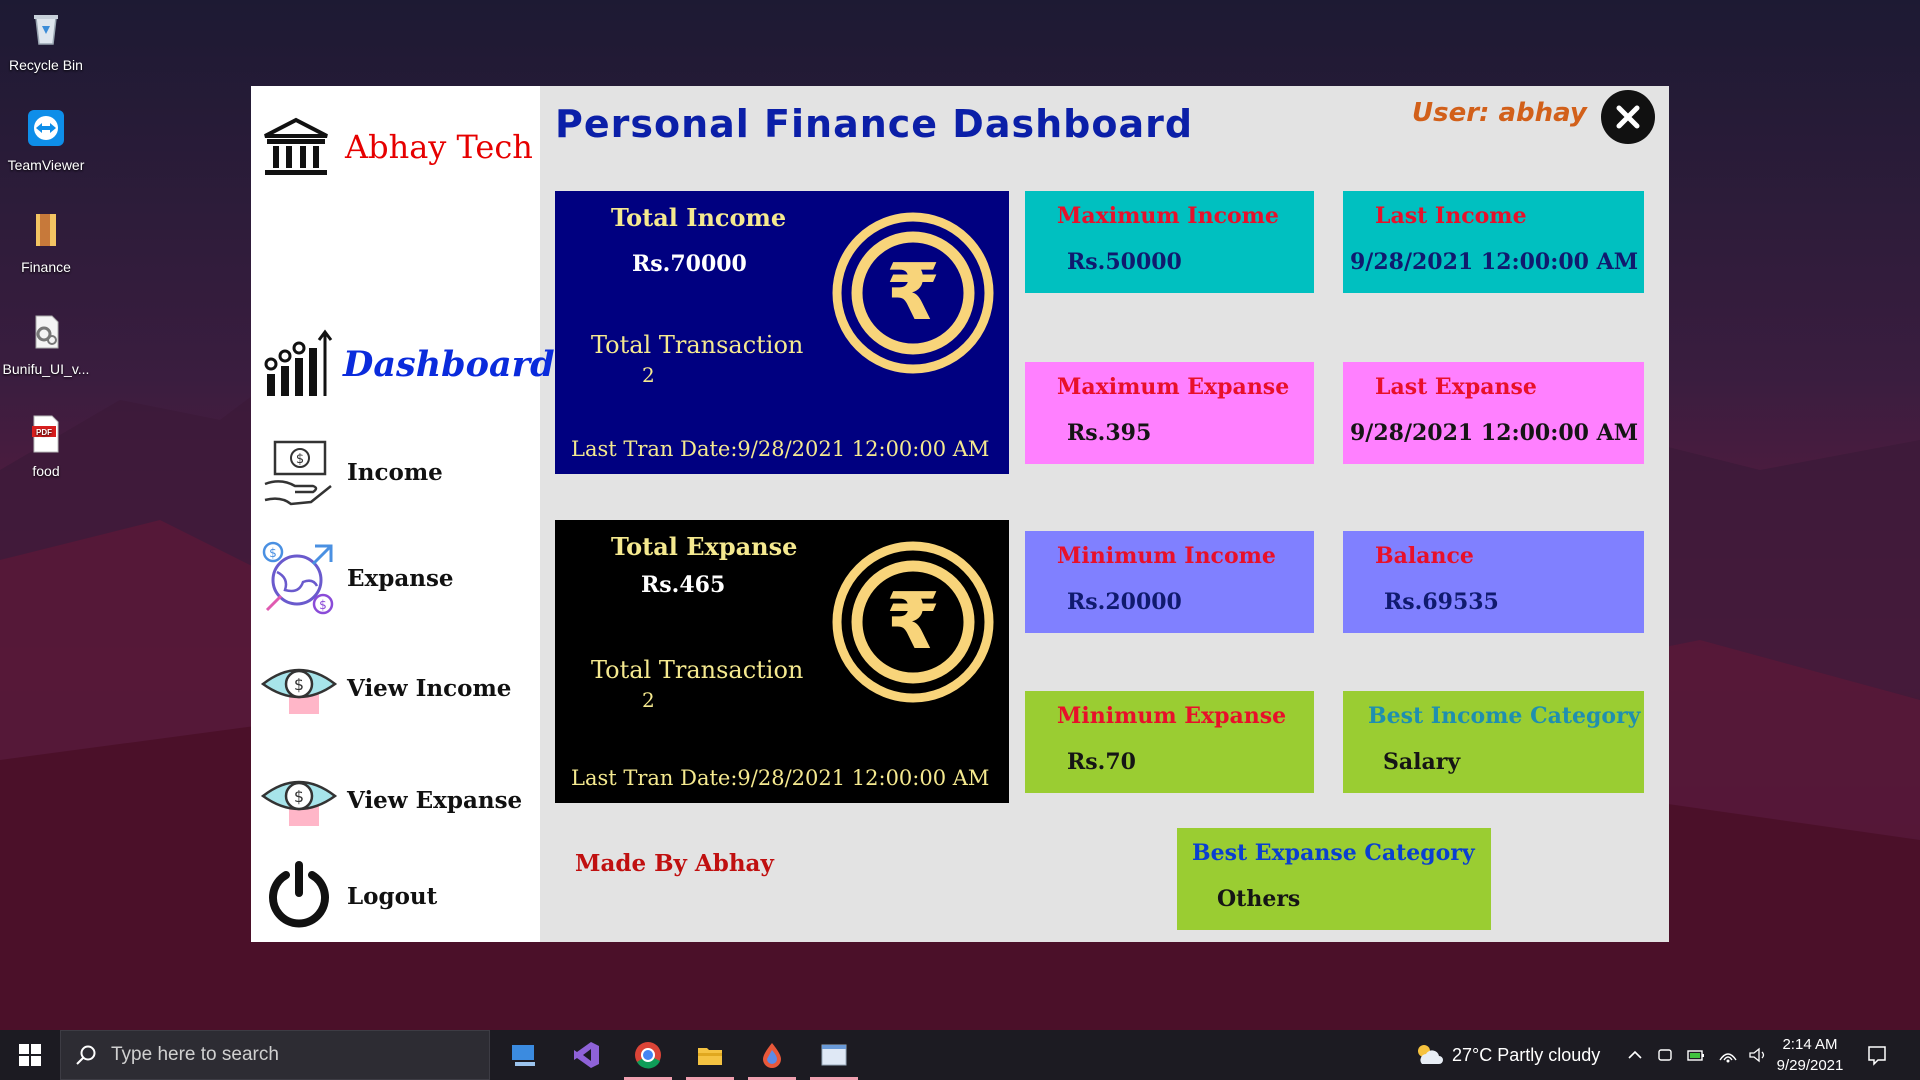  I want to click on start-button, so click(30, 1055).